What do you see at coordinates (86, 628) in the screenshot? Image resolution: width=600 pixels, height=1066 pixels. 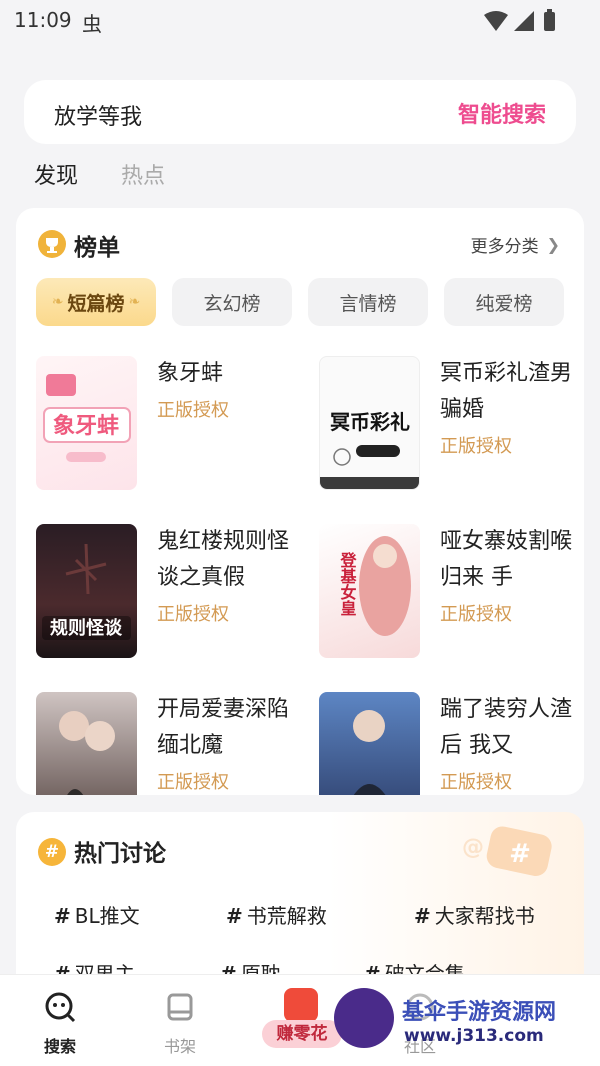 I see `cover-text: 规则怪谈` at bounding box center [86, 628].